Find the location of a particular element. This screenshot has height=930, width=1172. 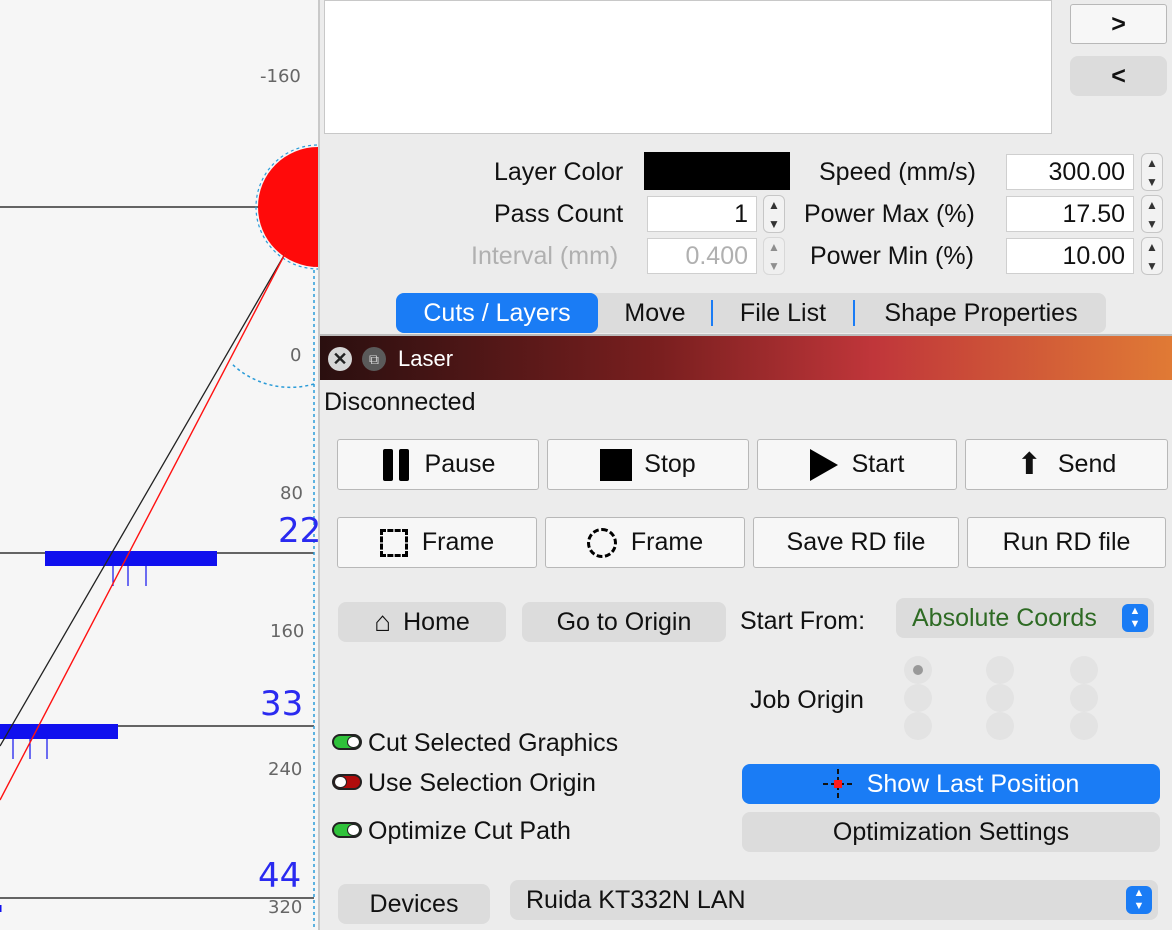

show-last-position-button: Show Last Position is located at coordinates (951, 784).